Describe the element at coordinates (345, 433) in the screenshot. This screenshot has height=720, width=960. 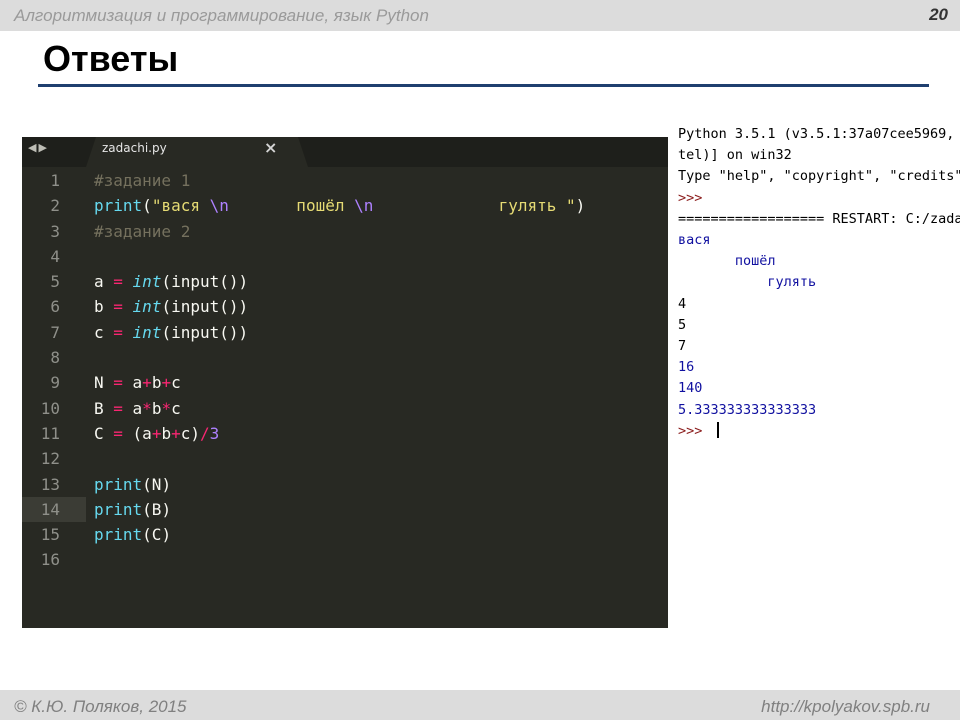
I see `code-line: 11 C = (a+b+c)/3` at that location.